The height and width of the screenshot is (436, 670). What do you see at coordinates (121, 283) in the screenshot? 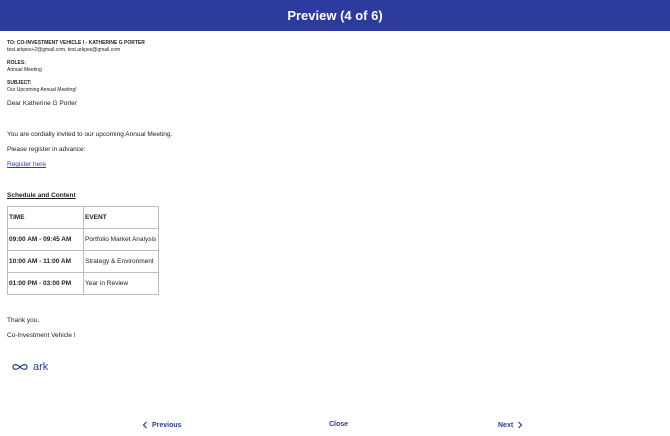
I see `row-event: Year in Review` at bounding box center [121, 283].